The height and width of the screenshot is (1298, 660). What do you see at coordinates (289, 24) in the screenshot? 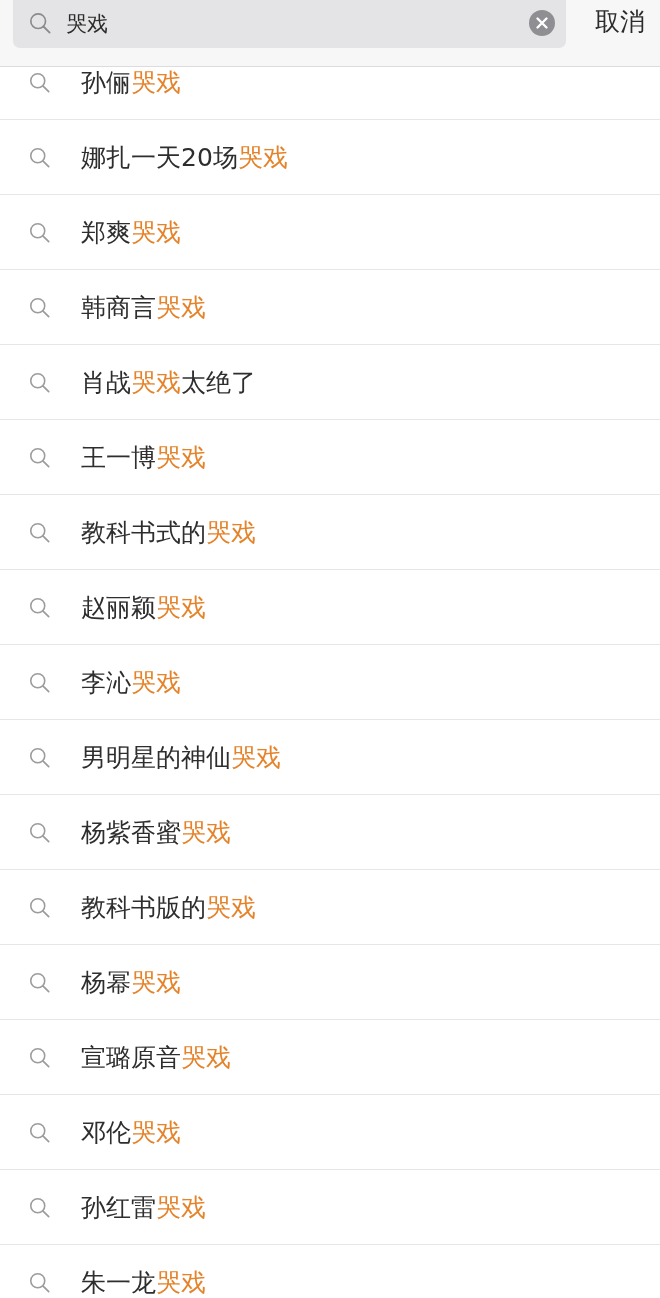
I see `search-field: 哭戏` at bounding box center [289, 24].